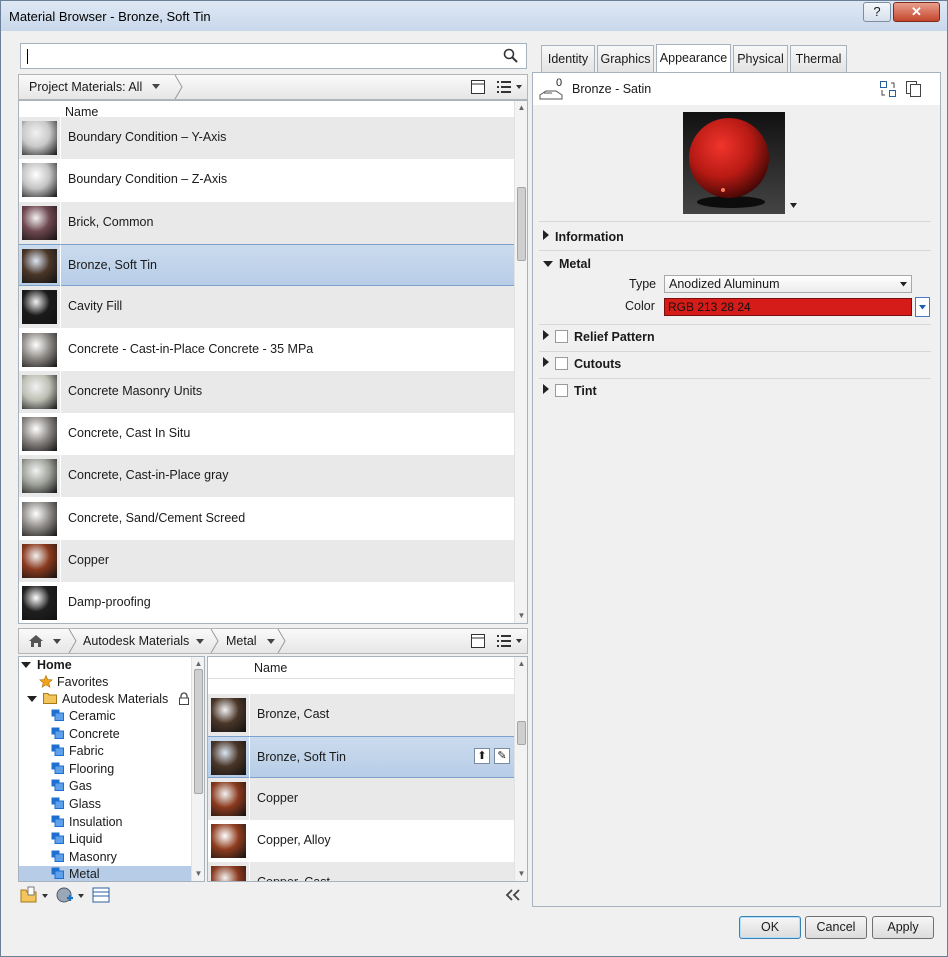 This screenshot has width=948, height=957. I want to click on type-dropdown: Anodized Aluminum, so click(788, 284).